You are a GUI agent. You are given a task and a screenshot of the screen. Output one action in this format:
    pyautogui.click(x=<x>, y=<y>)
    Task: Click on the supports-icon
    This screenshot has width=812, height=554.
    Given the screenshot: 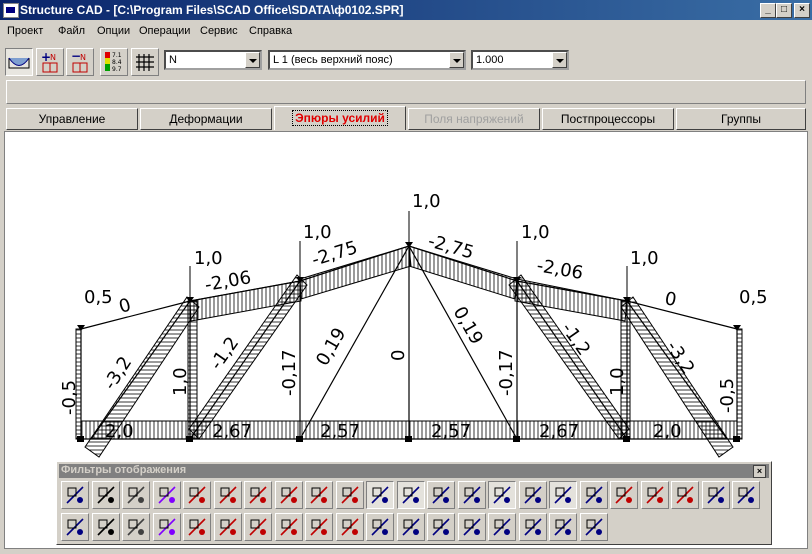 What is the action you would take?
    pyautogui.click(x=380, y=495)
    